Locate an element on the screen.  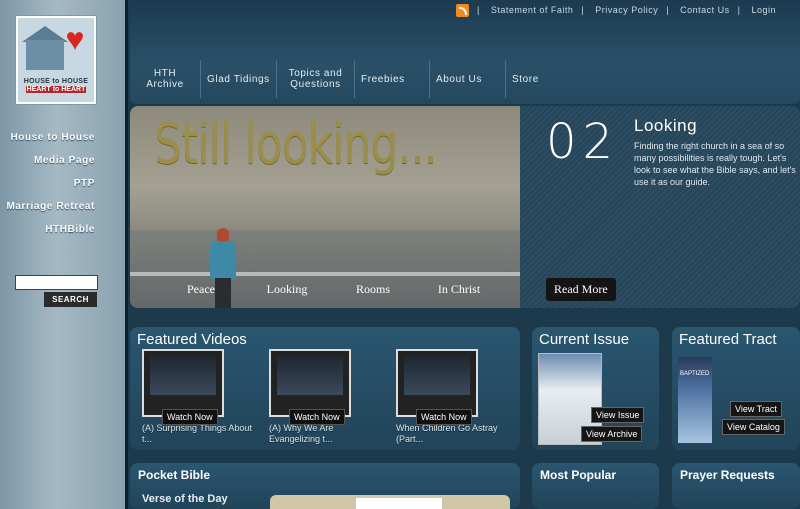
sidebar-item-marriage-retreat: Marriage Retreat is located at coordinates (50, 206).